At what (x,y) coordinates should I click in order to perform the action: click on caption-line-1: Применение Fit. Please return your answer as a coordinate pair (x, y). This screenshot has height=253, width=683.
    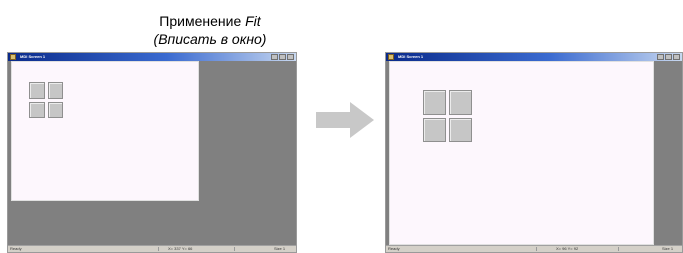
    Looking at the image, I should click on (210, 21).